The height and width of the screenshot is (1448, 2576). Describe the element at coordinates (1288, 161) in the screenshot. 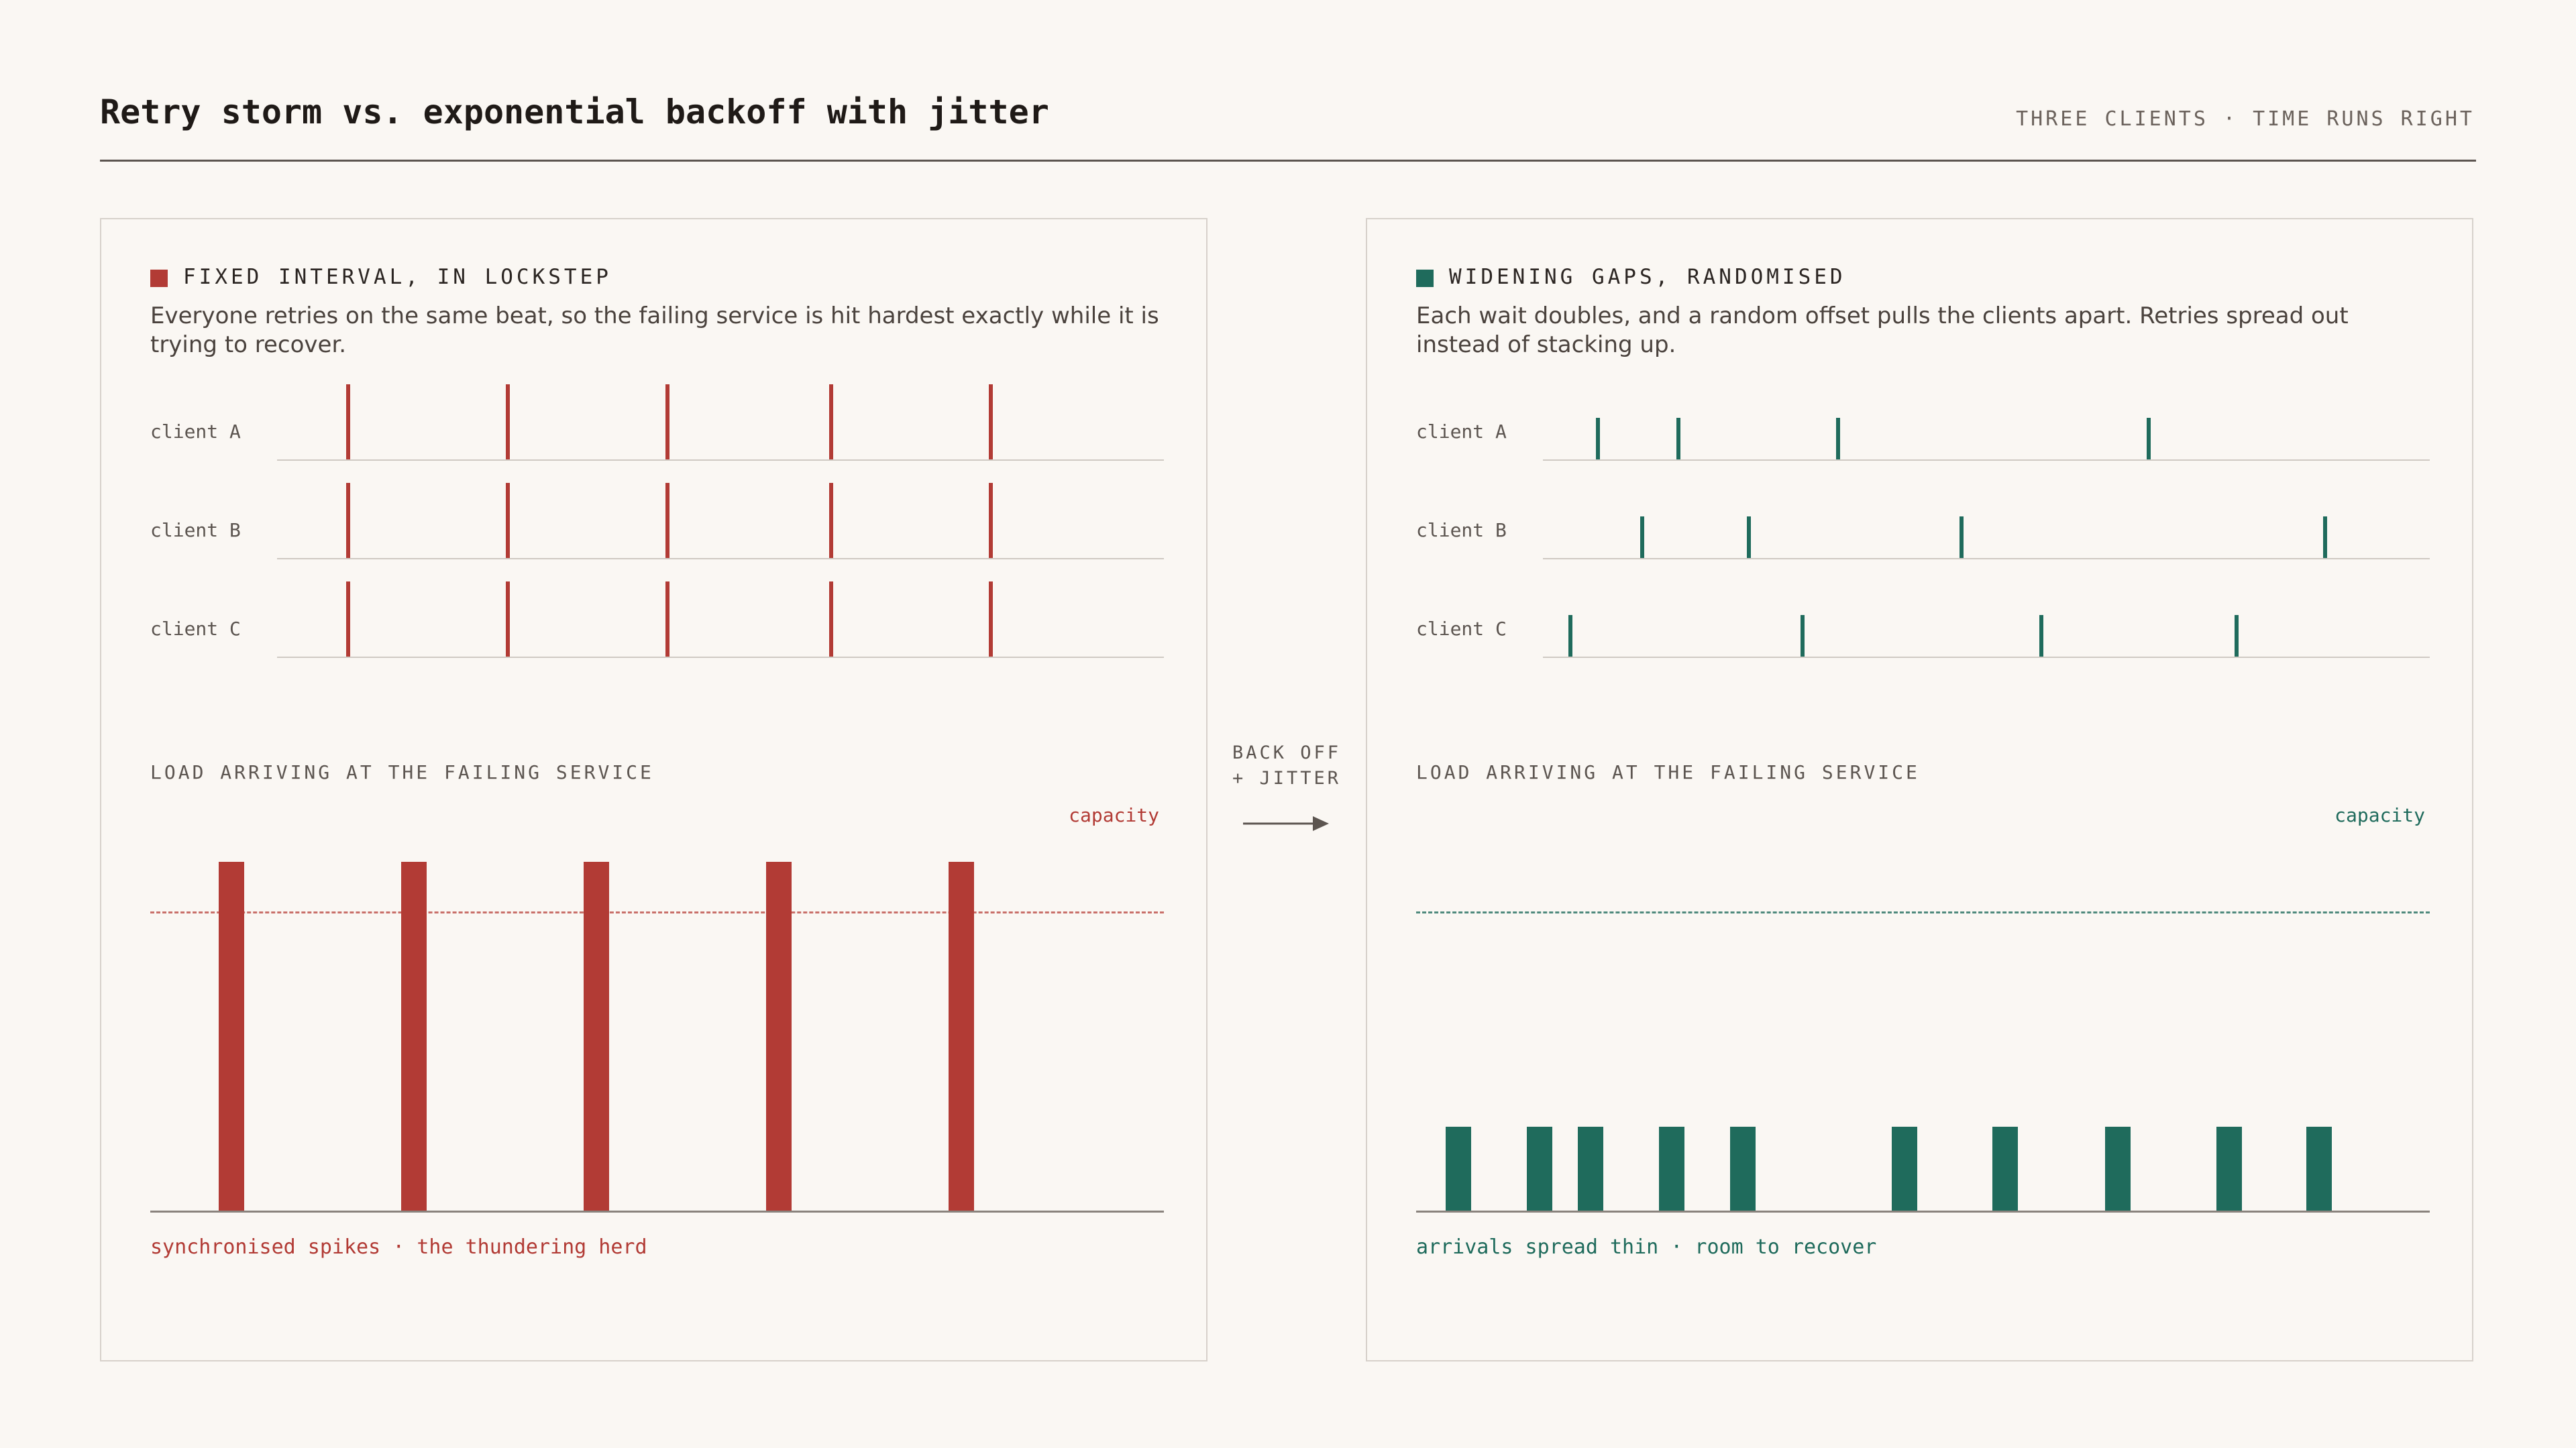

I see `header-divider` at that location.